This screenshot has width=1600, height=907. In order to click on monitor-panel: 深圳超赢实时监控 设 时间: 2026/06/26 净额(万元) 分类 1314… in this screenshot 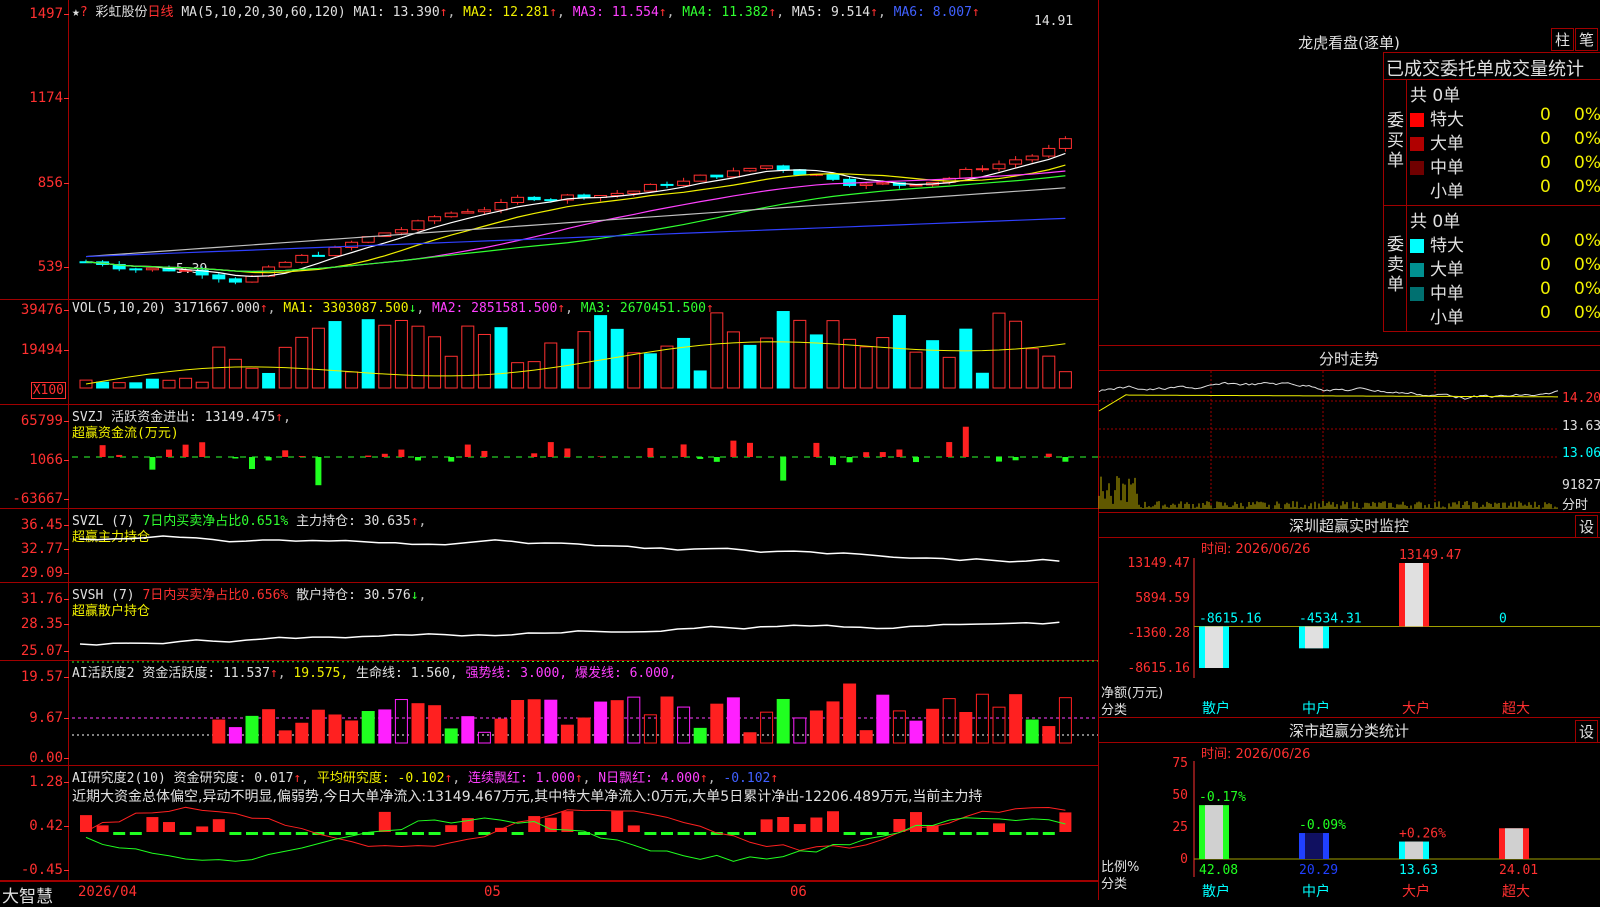, I will do `click(1349, 615)`.